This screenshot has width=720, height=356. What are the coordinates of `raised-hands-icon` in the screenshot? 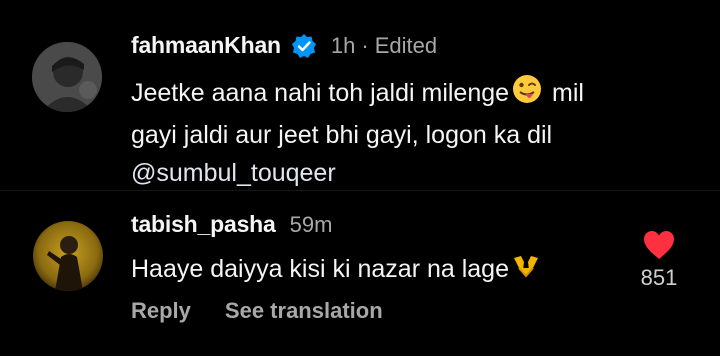 It's located at (526, 270).